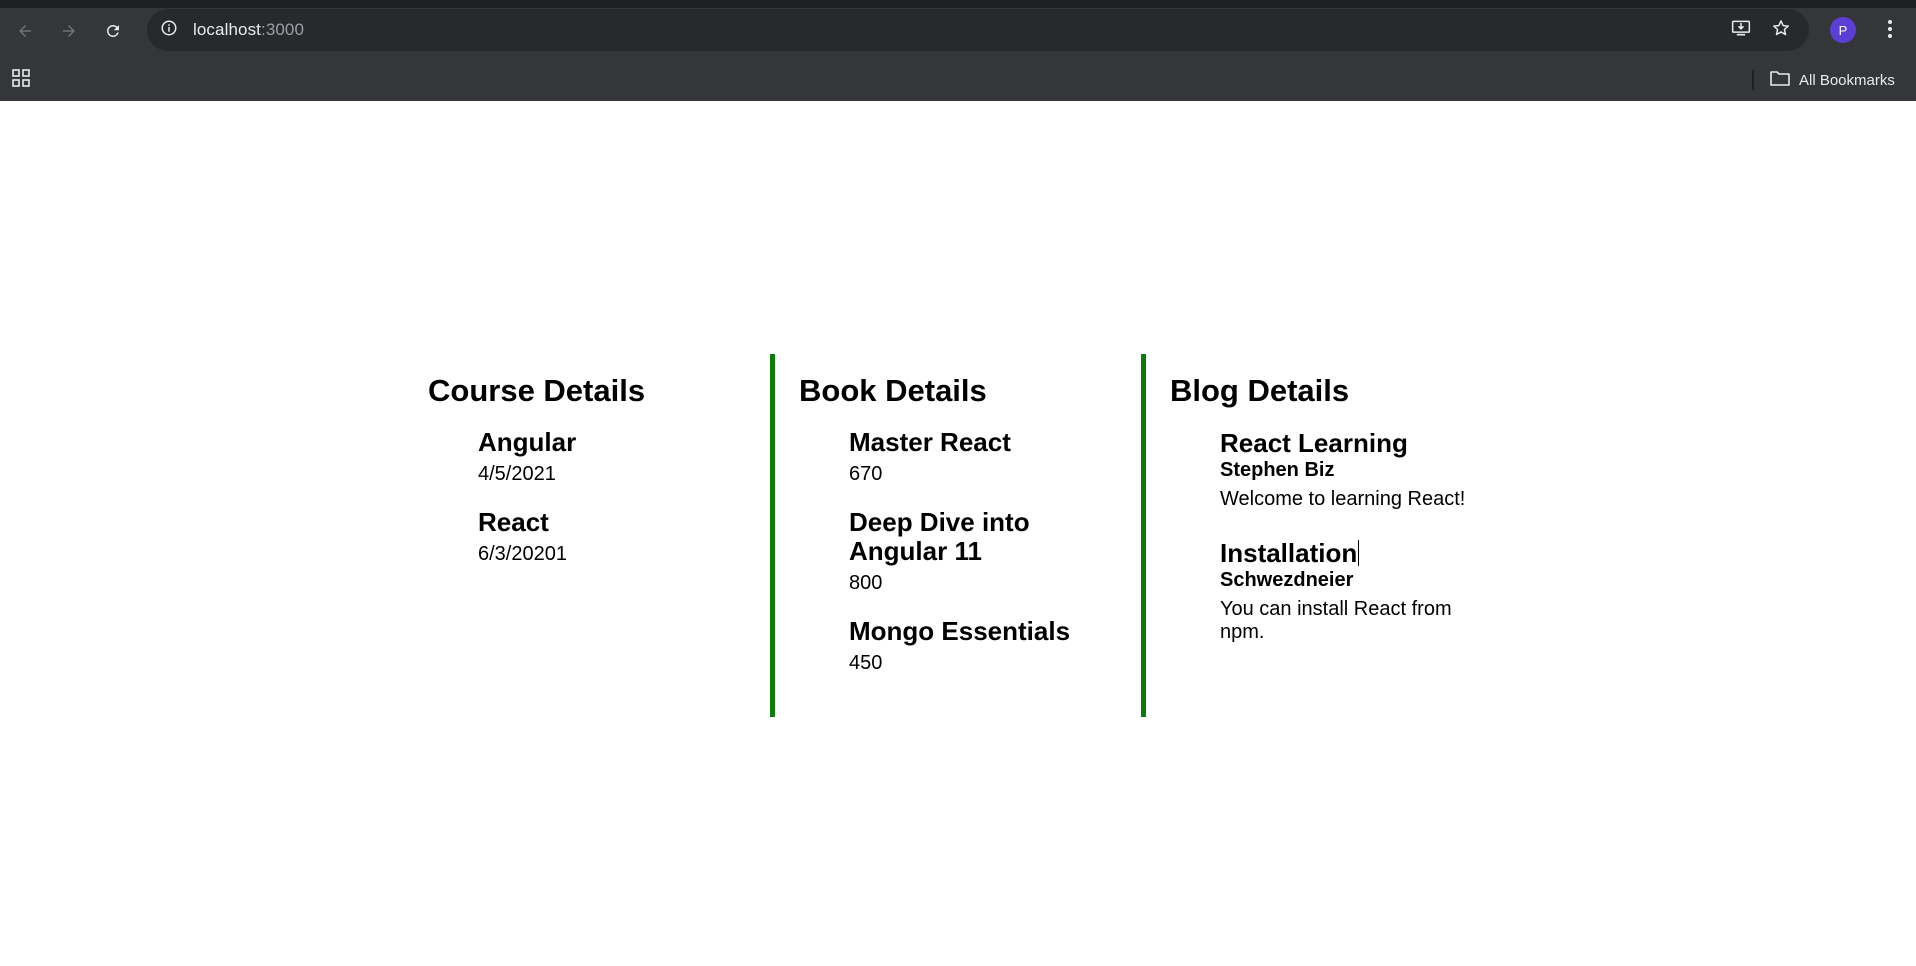 Image resolution: width=1916 pixels, height=966 pixels. What do you see at coordinates (1780, 80) in the screenshot?
I see `folder-icon` at bounding box center [1780, 80].